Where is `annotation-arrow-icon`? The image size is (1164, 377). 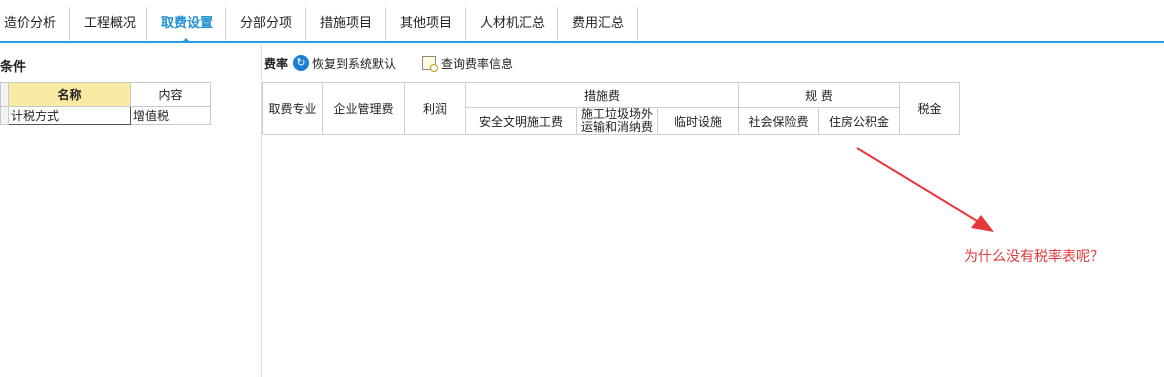 annotation-arrow-icon is located at coordinates (925, 189).